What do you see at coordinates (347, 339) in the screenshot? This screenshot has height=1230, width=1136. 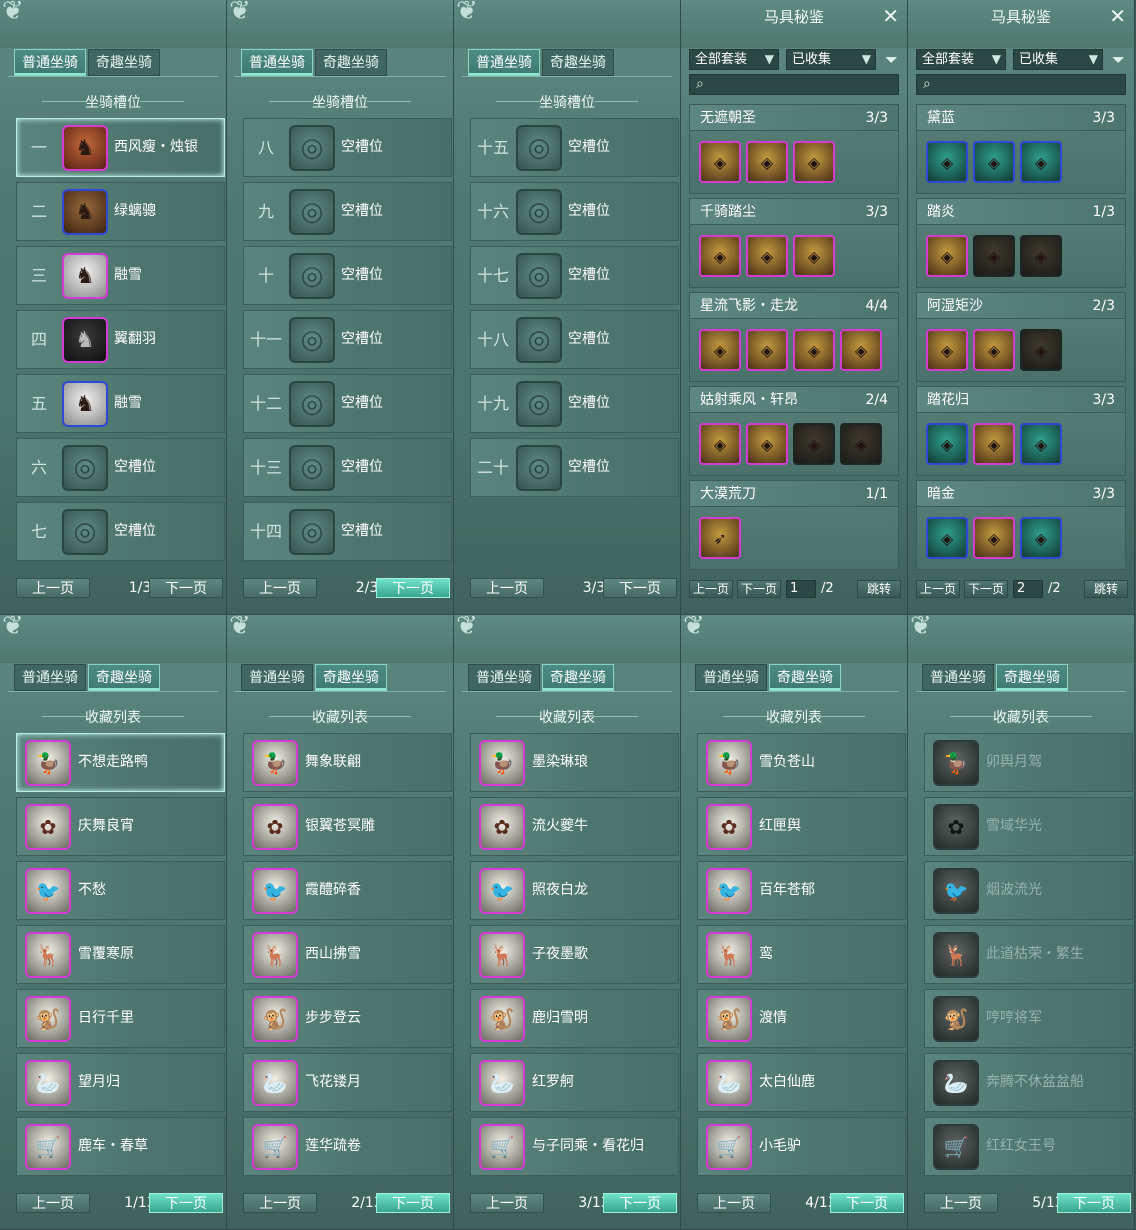 I see `mount-slot: 十一 ◎ 空槽位` at bounding box center [347, 339].